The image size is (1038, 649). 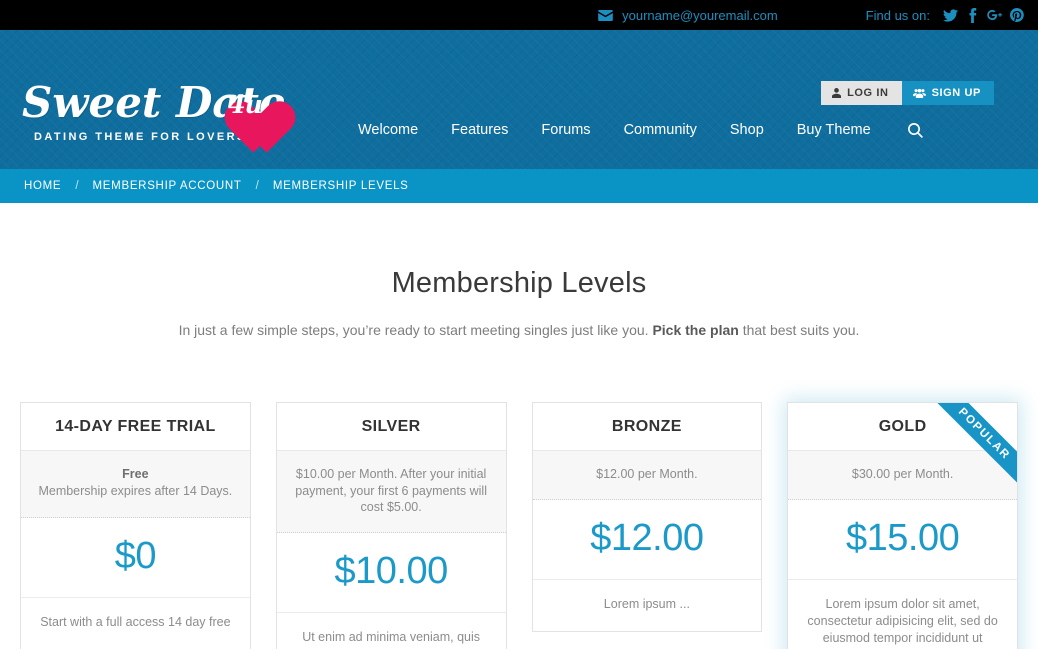 I want to click on plan-header: SILVER, so click(x=391, y=427).